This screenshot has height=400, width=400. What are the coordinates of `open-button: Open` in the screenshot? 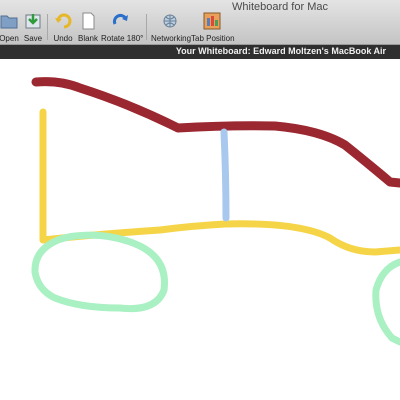 It's located at (10, 28).